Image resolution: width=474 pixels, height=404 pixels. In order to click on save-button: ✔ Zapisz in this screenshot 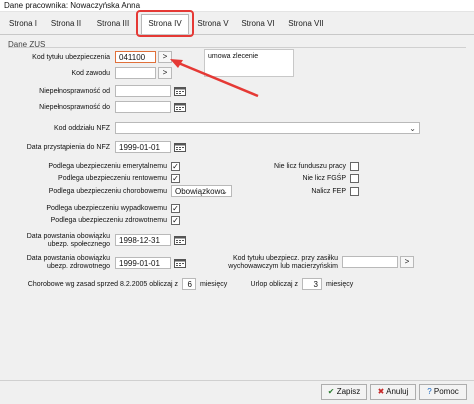, I will do `click(344, 392)`.